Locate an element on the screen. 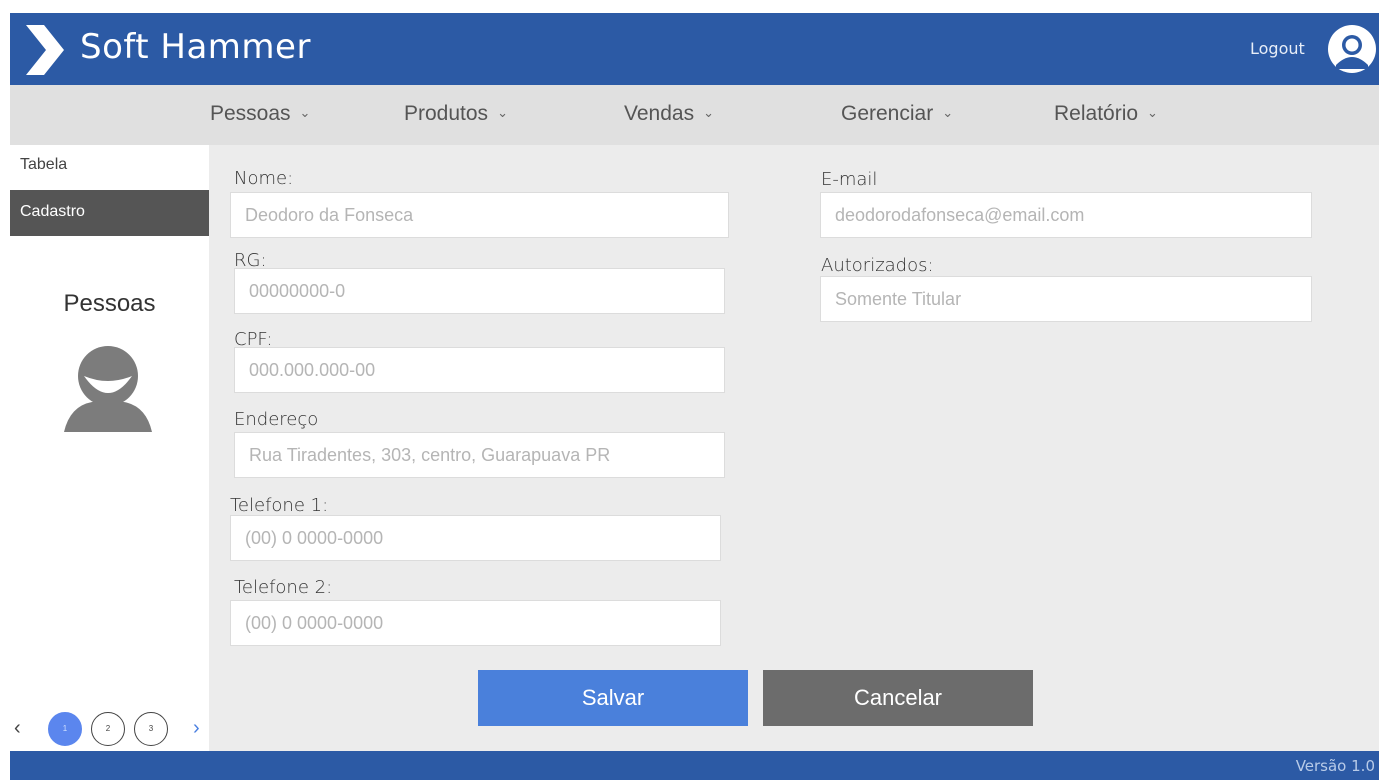  user-avatar-icon is located at coordinates (1352, 49).